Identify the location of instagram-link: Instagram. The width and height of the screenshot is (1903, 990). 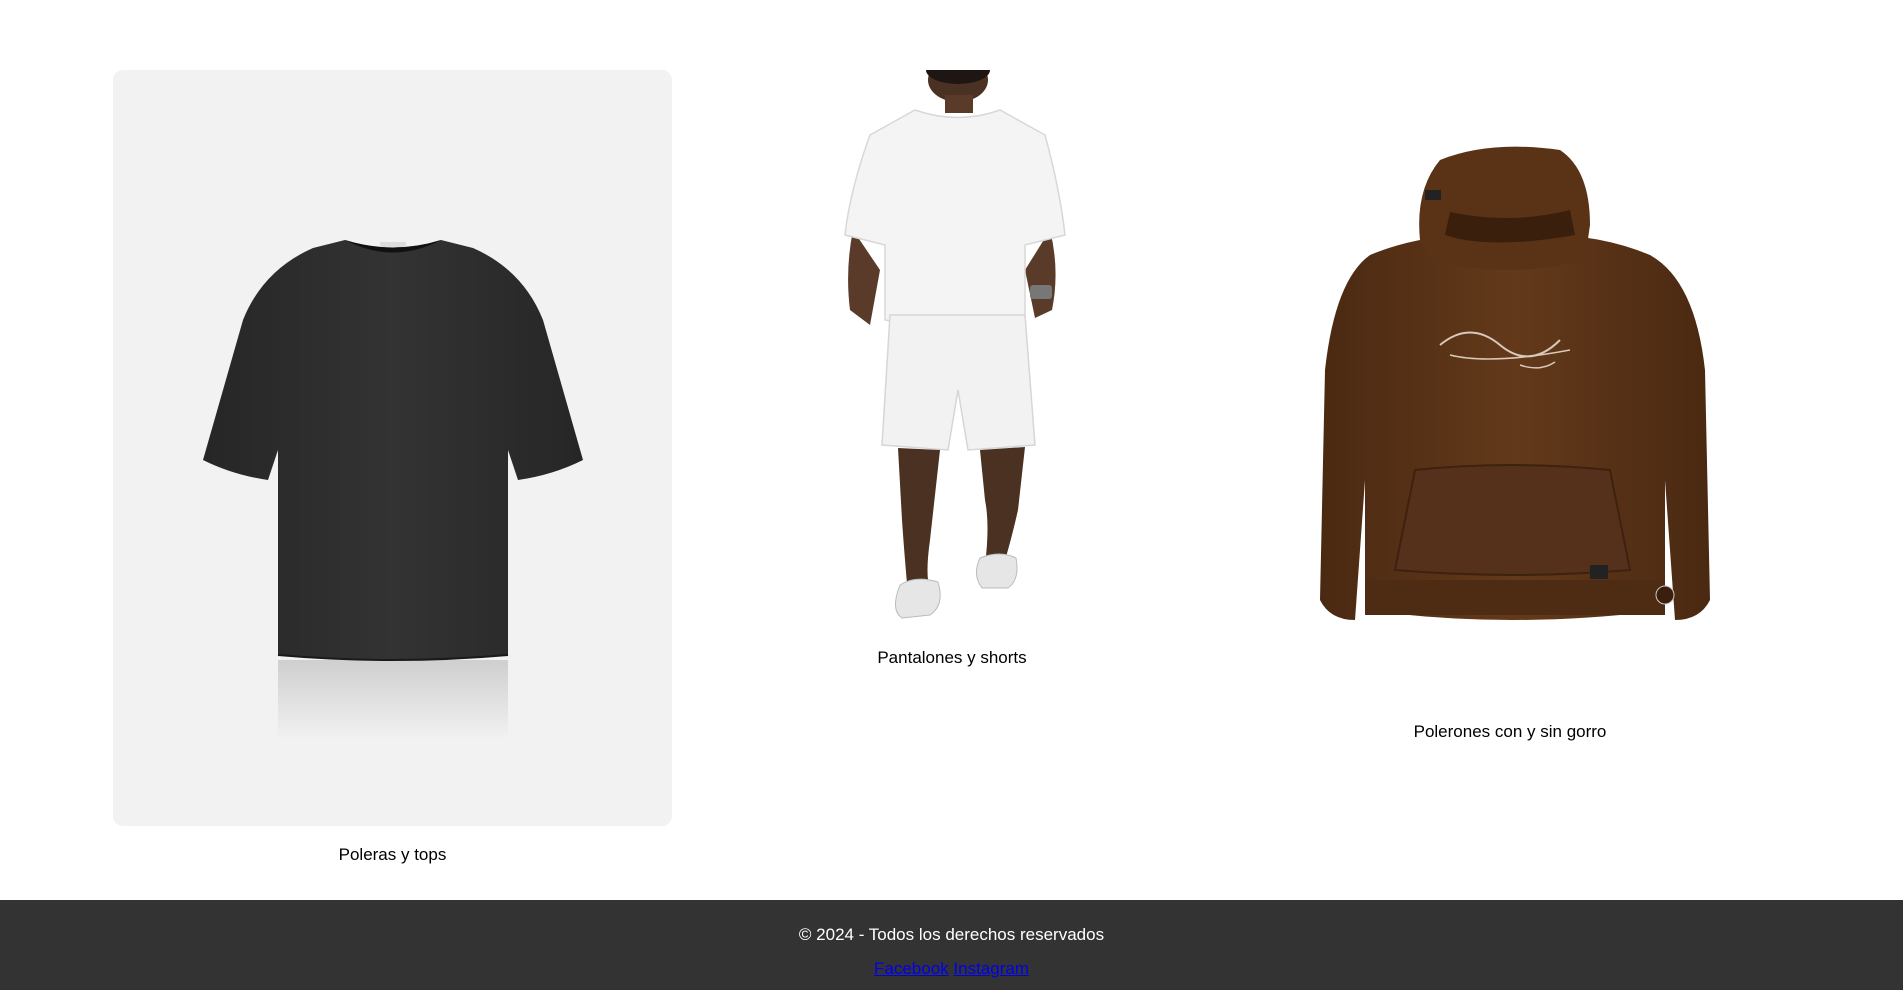
(991, 968).